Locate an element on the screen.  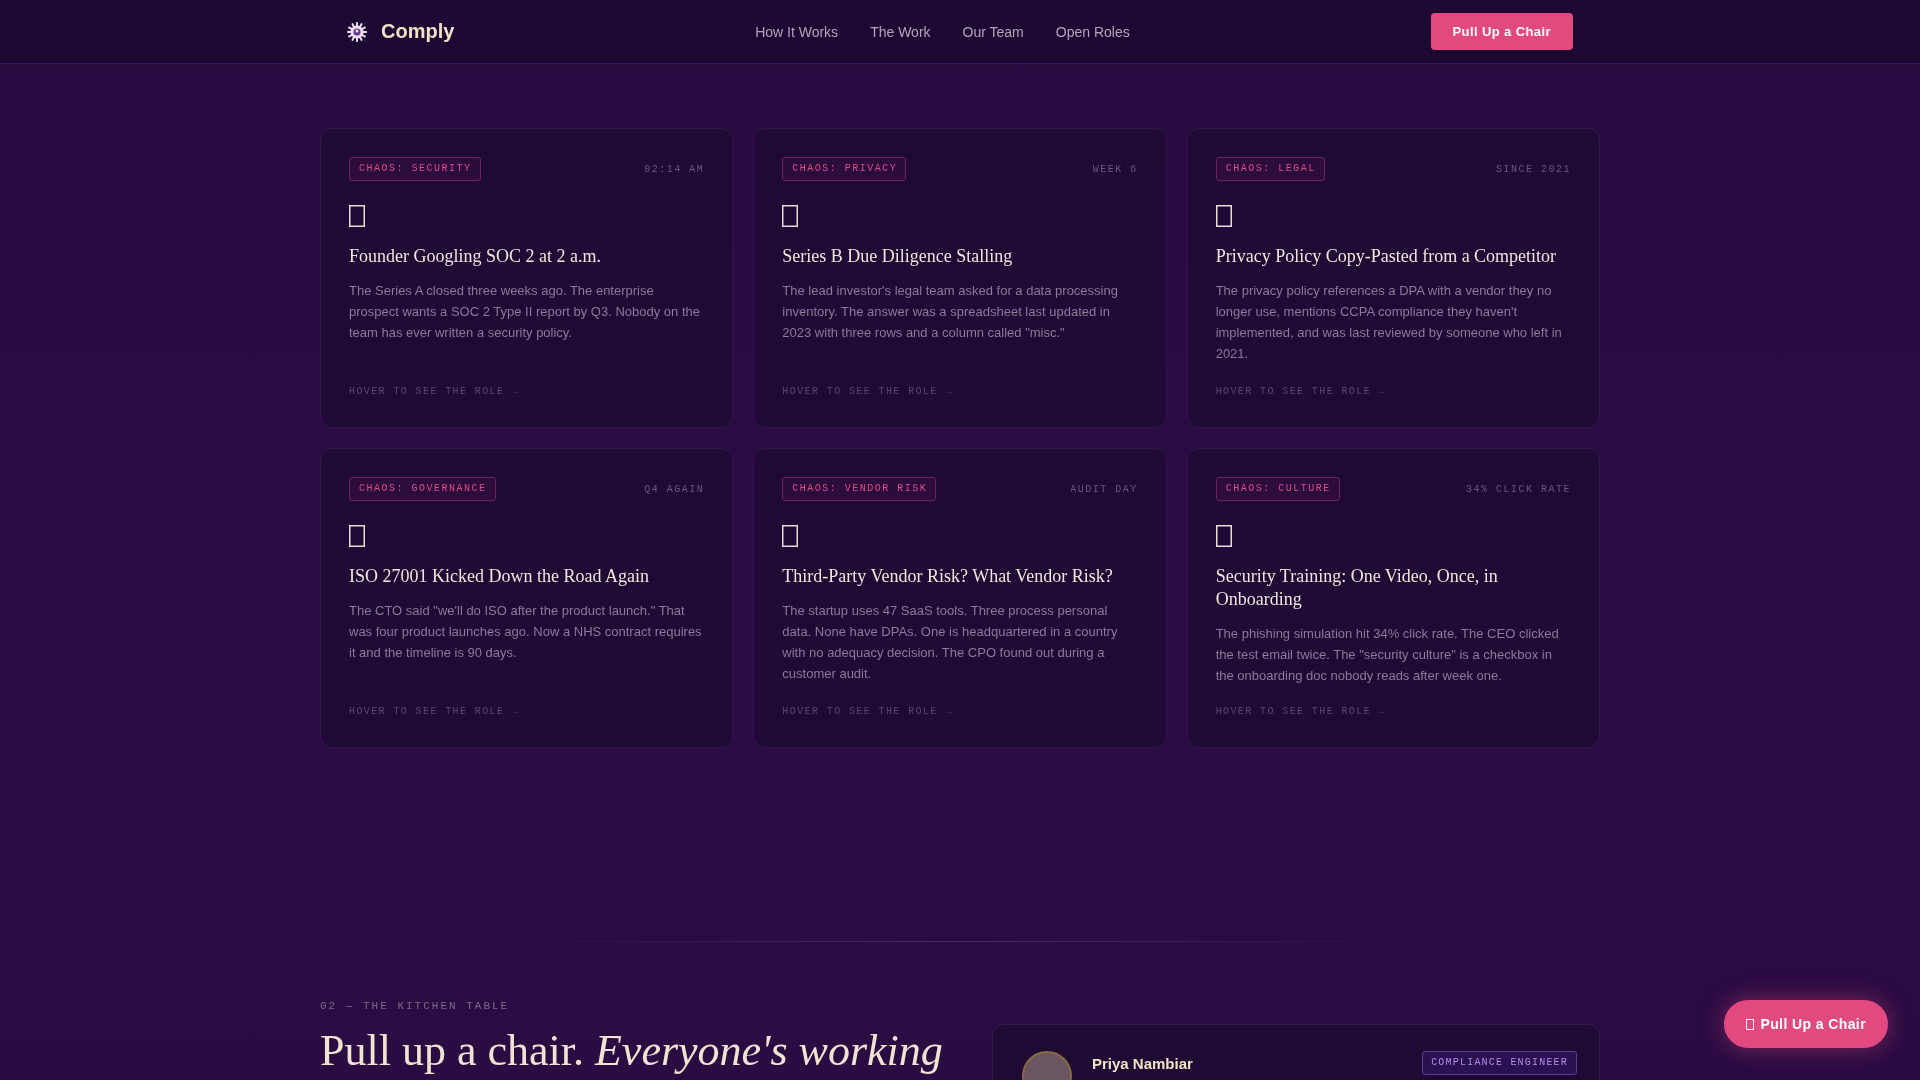
category-tag: CHAOS: CULTURE is located at coordinates (1277, 489).